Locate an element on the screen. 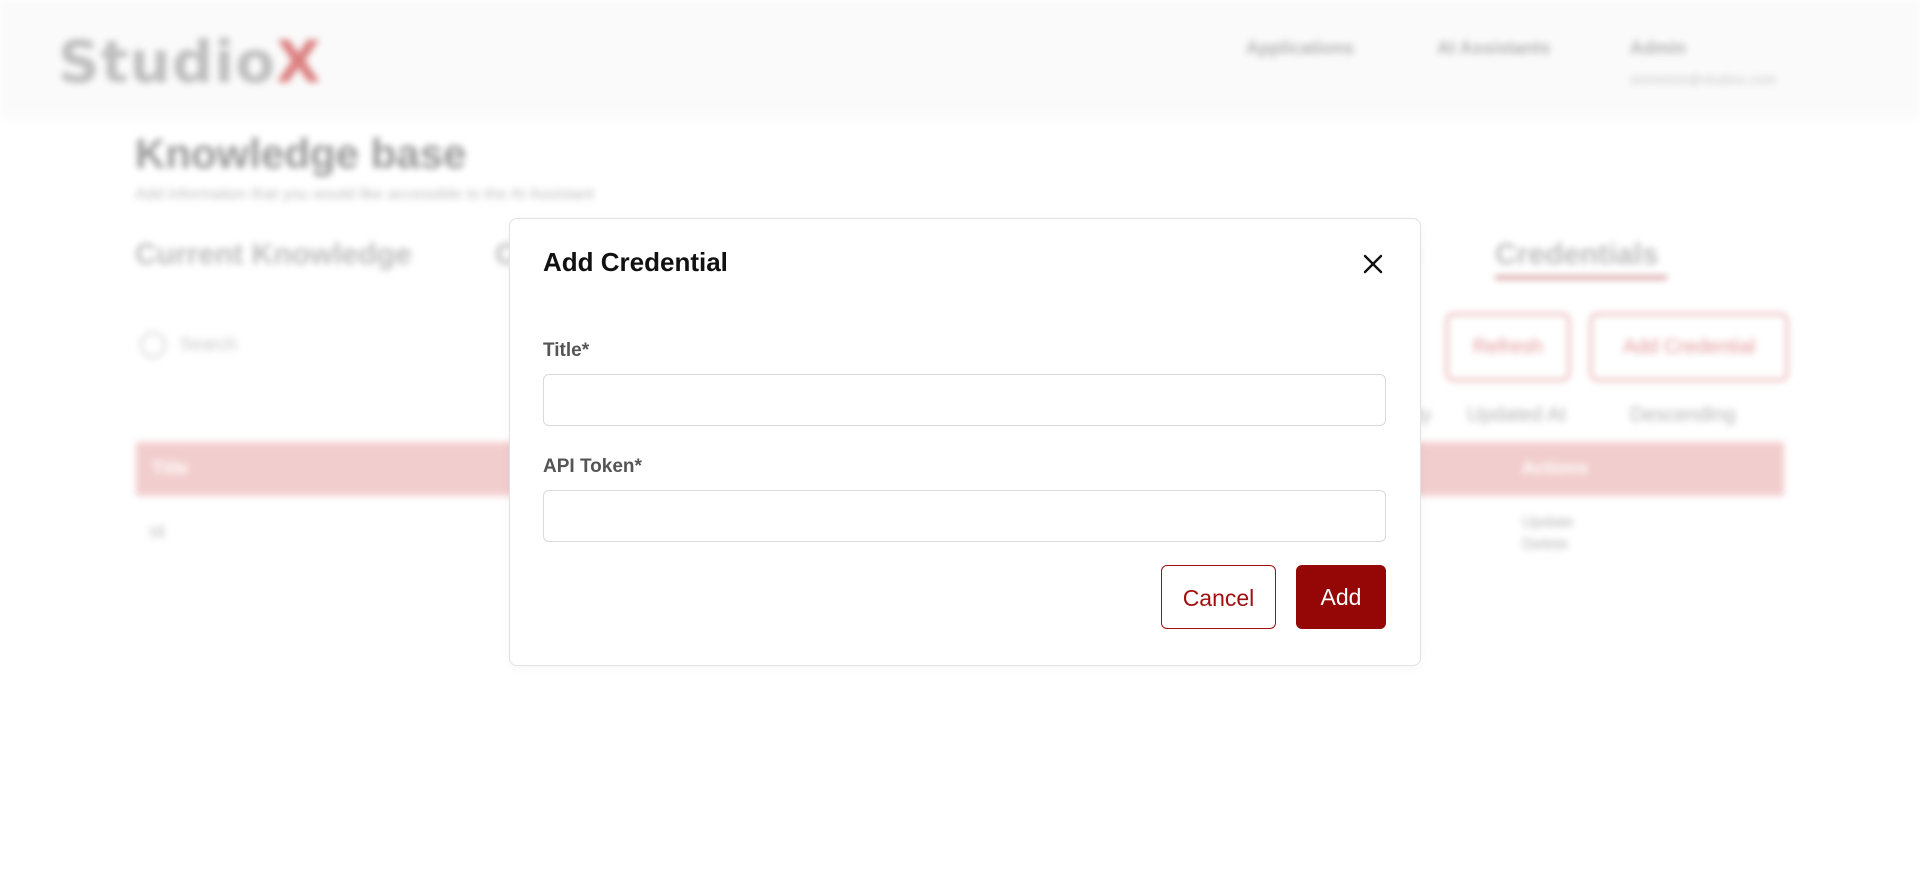 The image size is (1920, 878). delete-link: Delete is located at coordinates (1548, 545).